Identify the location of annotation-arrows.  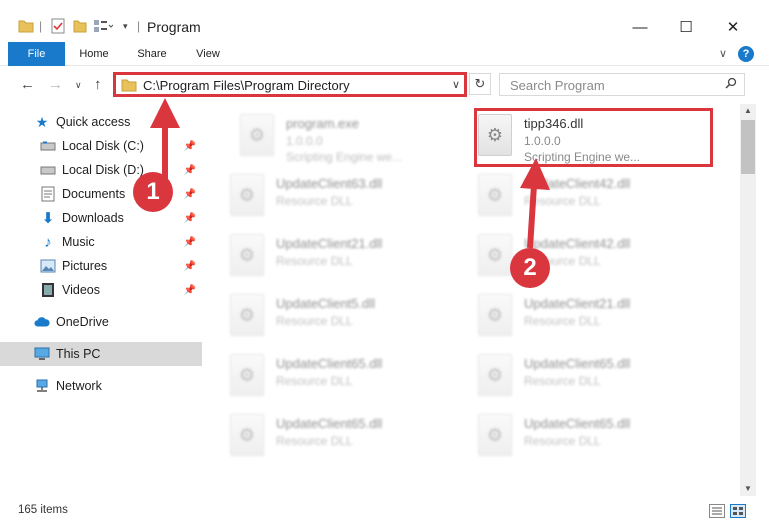
(350, 173).